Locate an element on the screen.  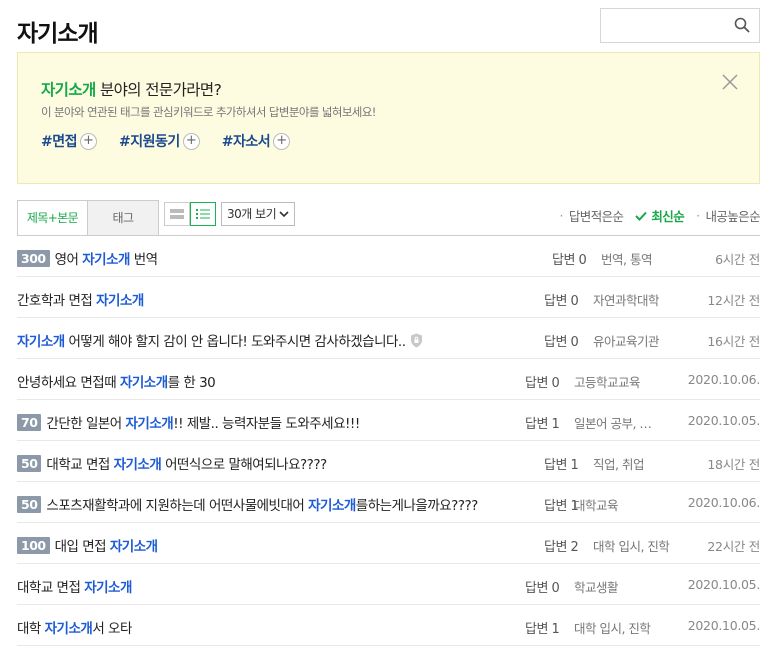
question-title-text: 대학교 면접 자기소개 is located at coordinates (74, 586).